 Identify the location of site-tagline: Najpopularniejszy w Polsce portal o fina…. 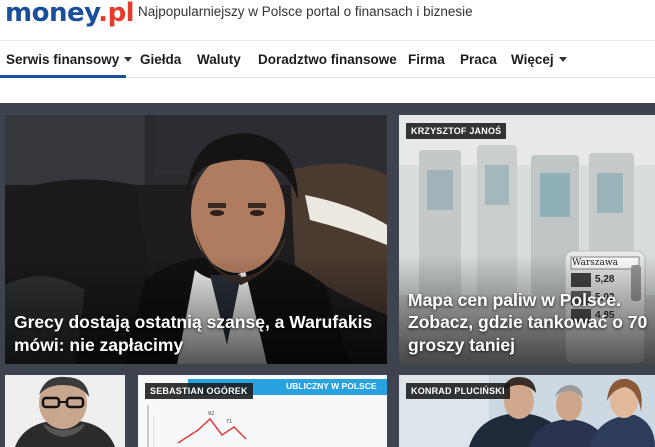
(305, 11).